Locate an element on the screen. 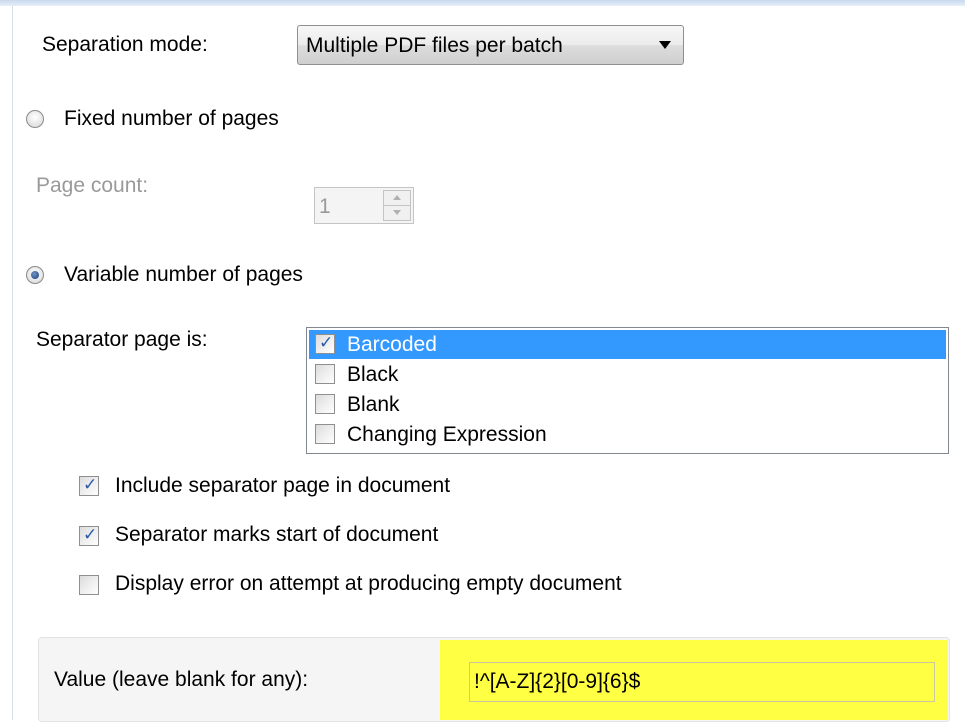 The image size is (965, 722). variable-pages-radio is located at coordinates (35, 275).